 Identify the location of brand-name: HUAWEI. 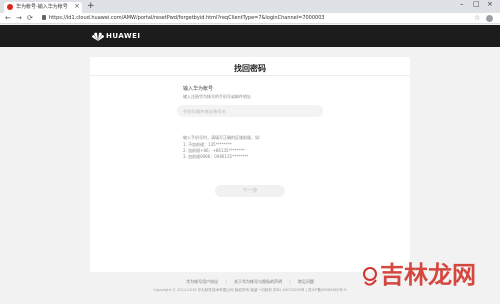
(123, 36).